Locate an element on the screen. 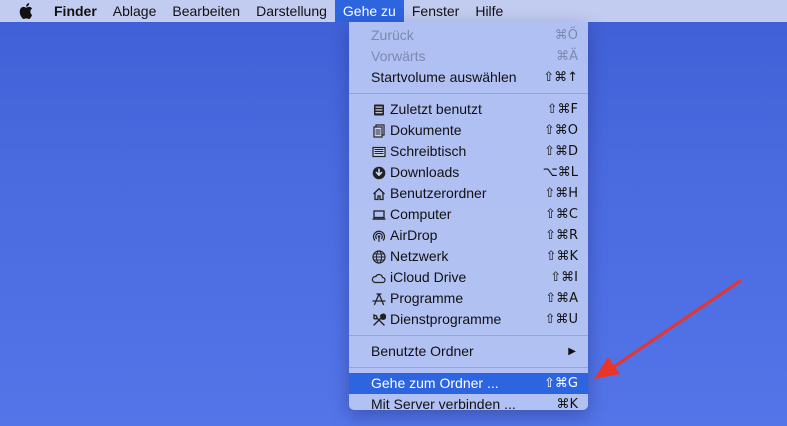  menu-item-shortcut: ⌘K is located at coordinates (567, 404).